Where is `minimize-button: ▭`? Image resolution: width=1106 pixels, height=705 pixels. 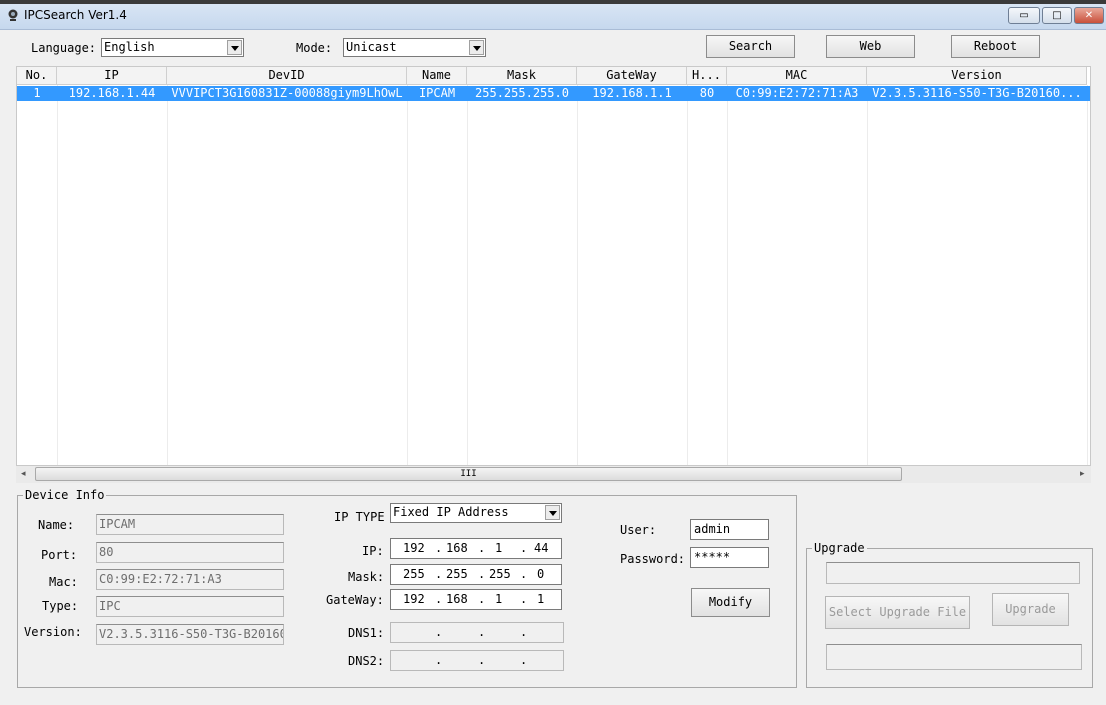 minimize-button: ▭ is located at coordinates (1024, 15).